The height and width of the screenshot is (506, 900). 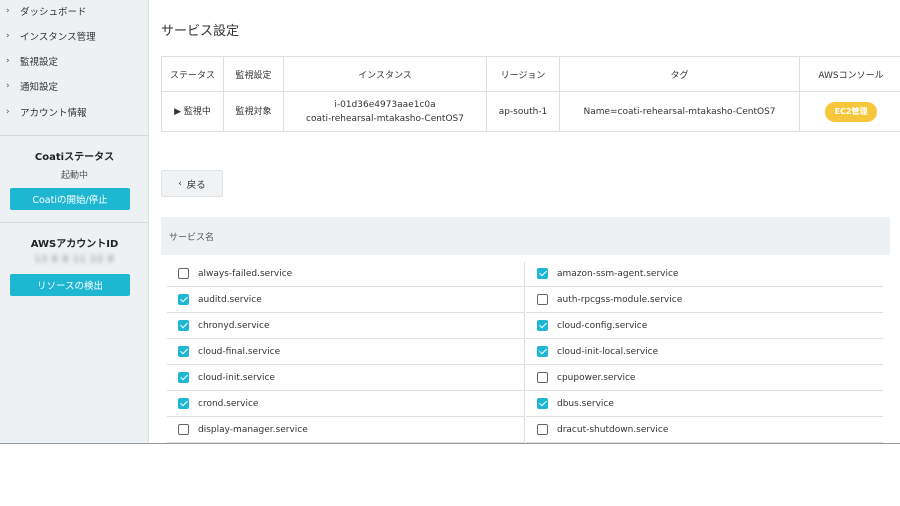 What do you see at coordinates (585, 403) in the screenshot?
I see `service-name: dbus.service` at bounding box center [585, 403].